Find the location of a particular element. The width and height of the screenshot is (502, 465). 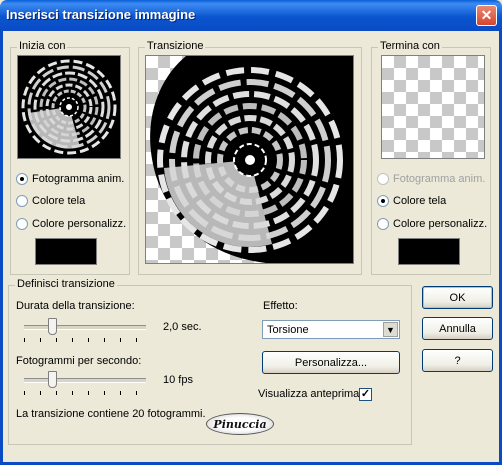

end-color-swatch is located at coordinates (429, 251).